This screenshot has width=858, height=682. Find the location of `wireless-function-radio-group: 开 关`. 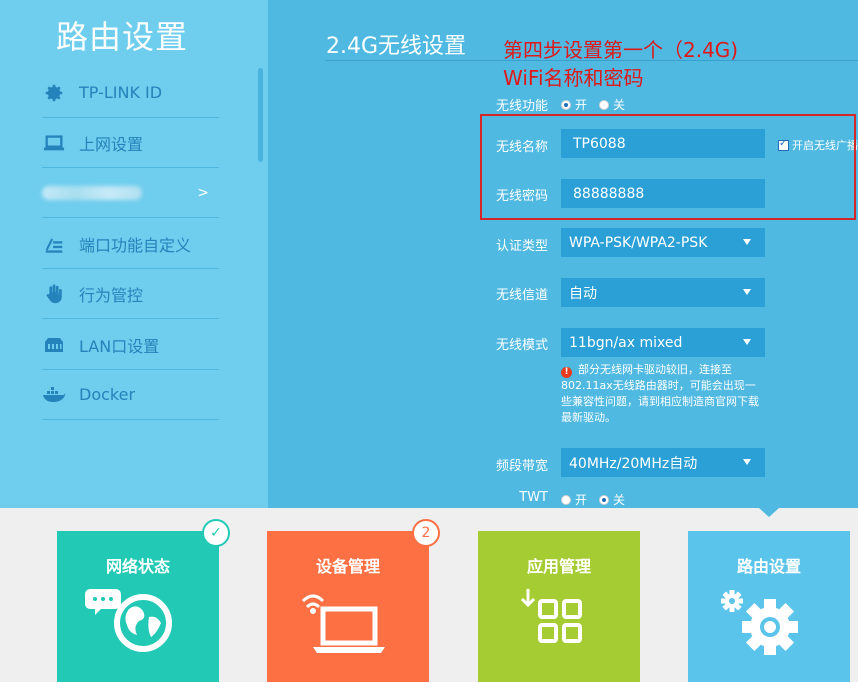

wireless-function-radio-group: 开 关 is located at coordinates (599, 104).